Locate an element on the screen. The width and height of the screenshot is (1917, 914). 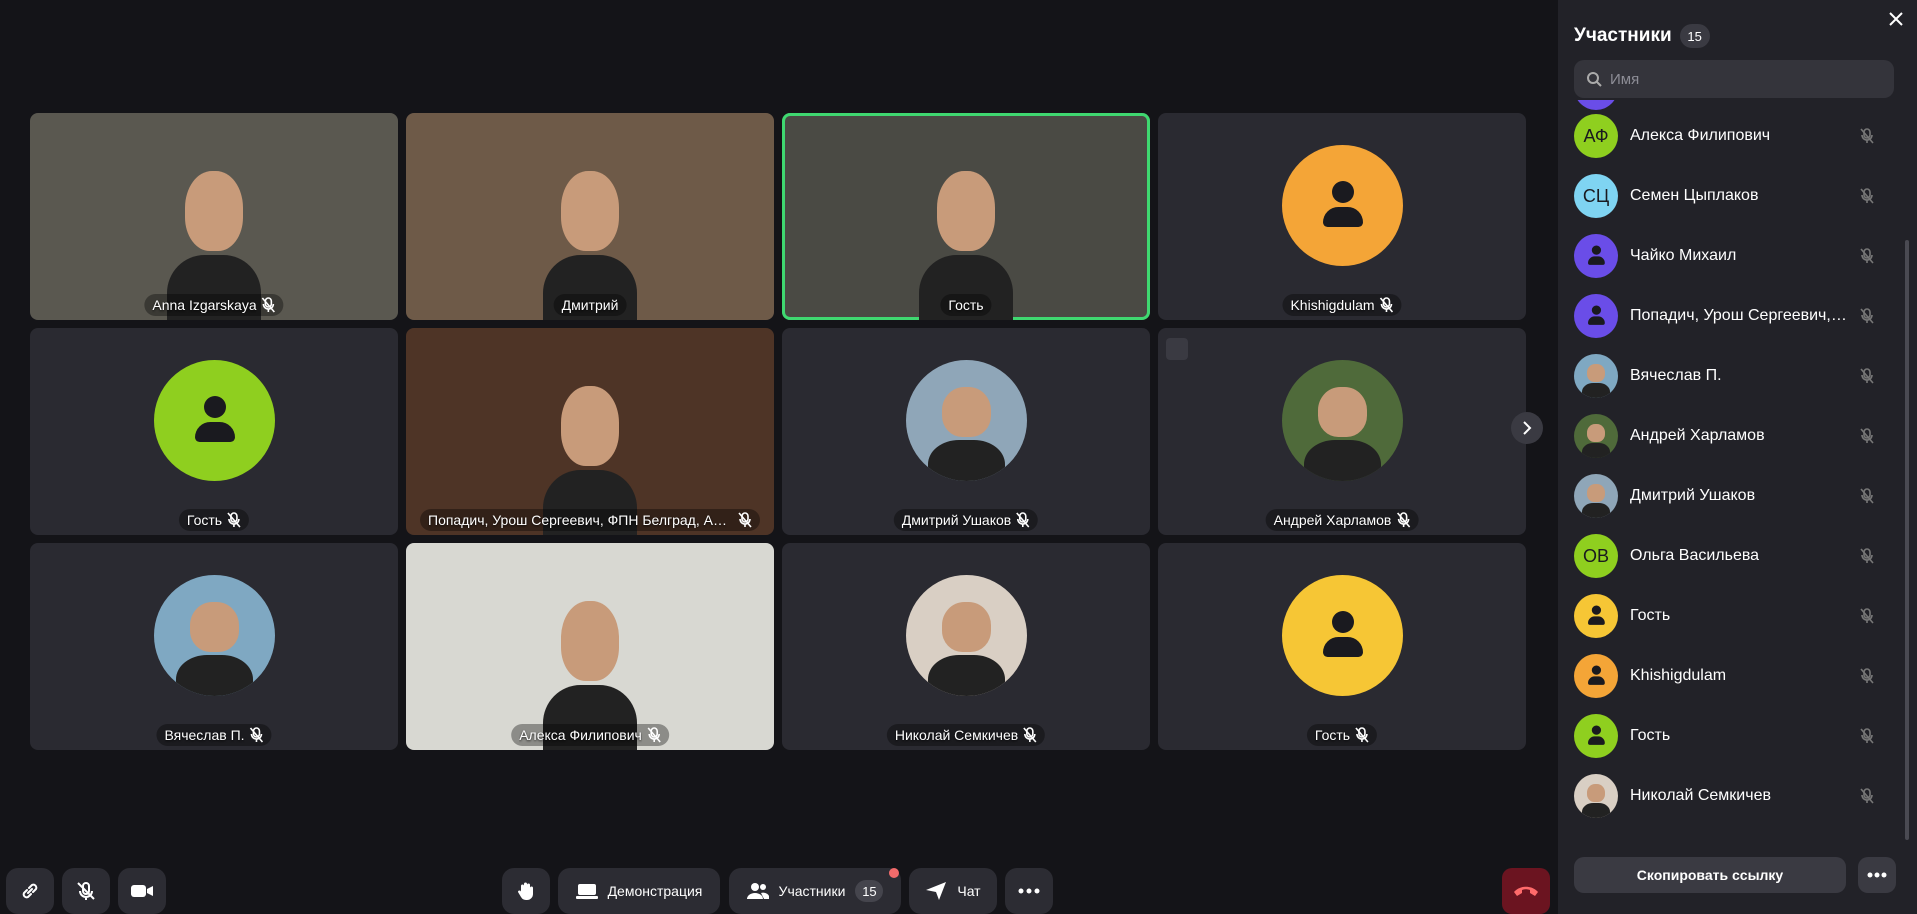
participant-tile: Дмитрий is located at coordinates (590, 216).